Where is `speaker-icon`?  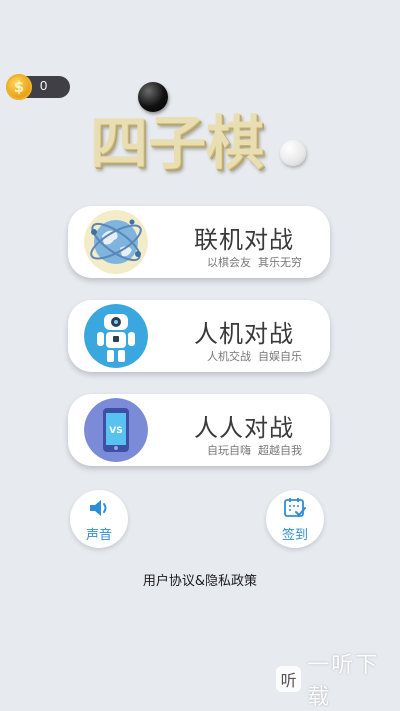
speaker-icon is located at coordinates (98, 508).